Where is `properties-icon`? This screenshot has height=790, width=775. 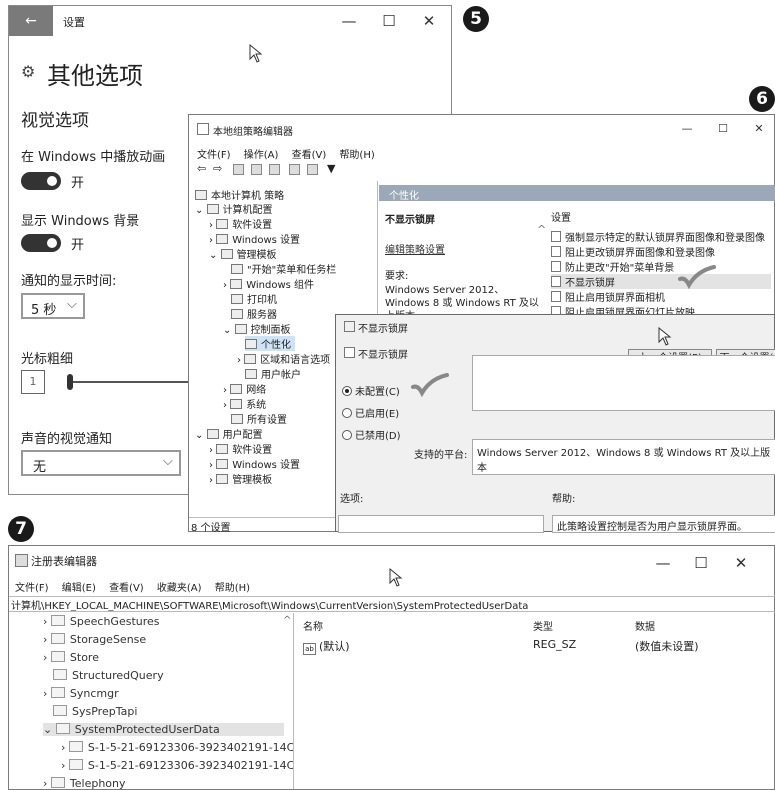
properties-icon is located at coordinates (312, 169).